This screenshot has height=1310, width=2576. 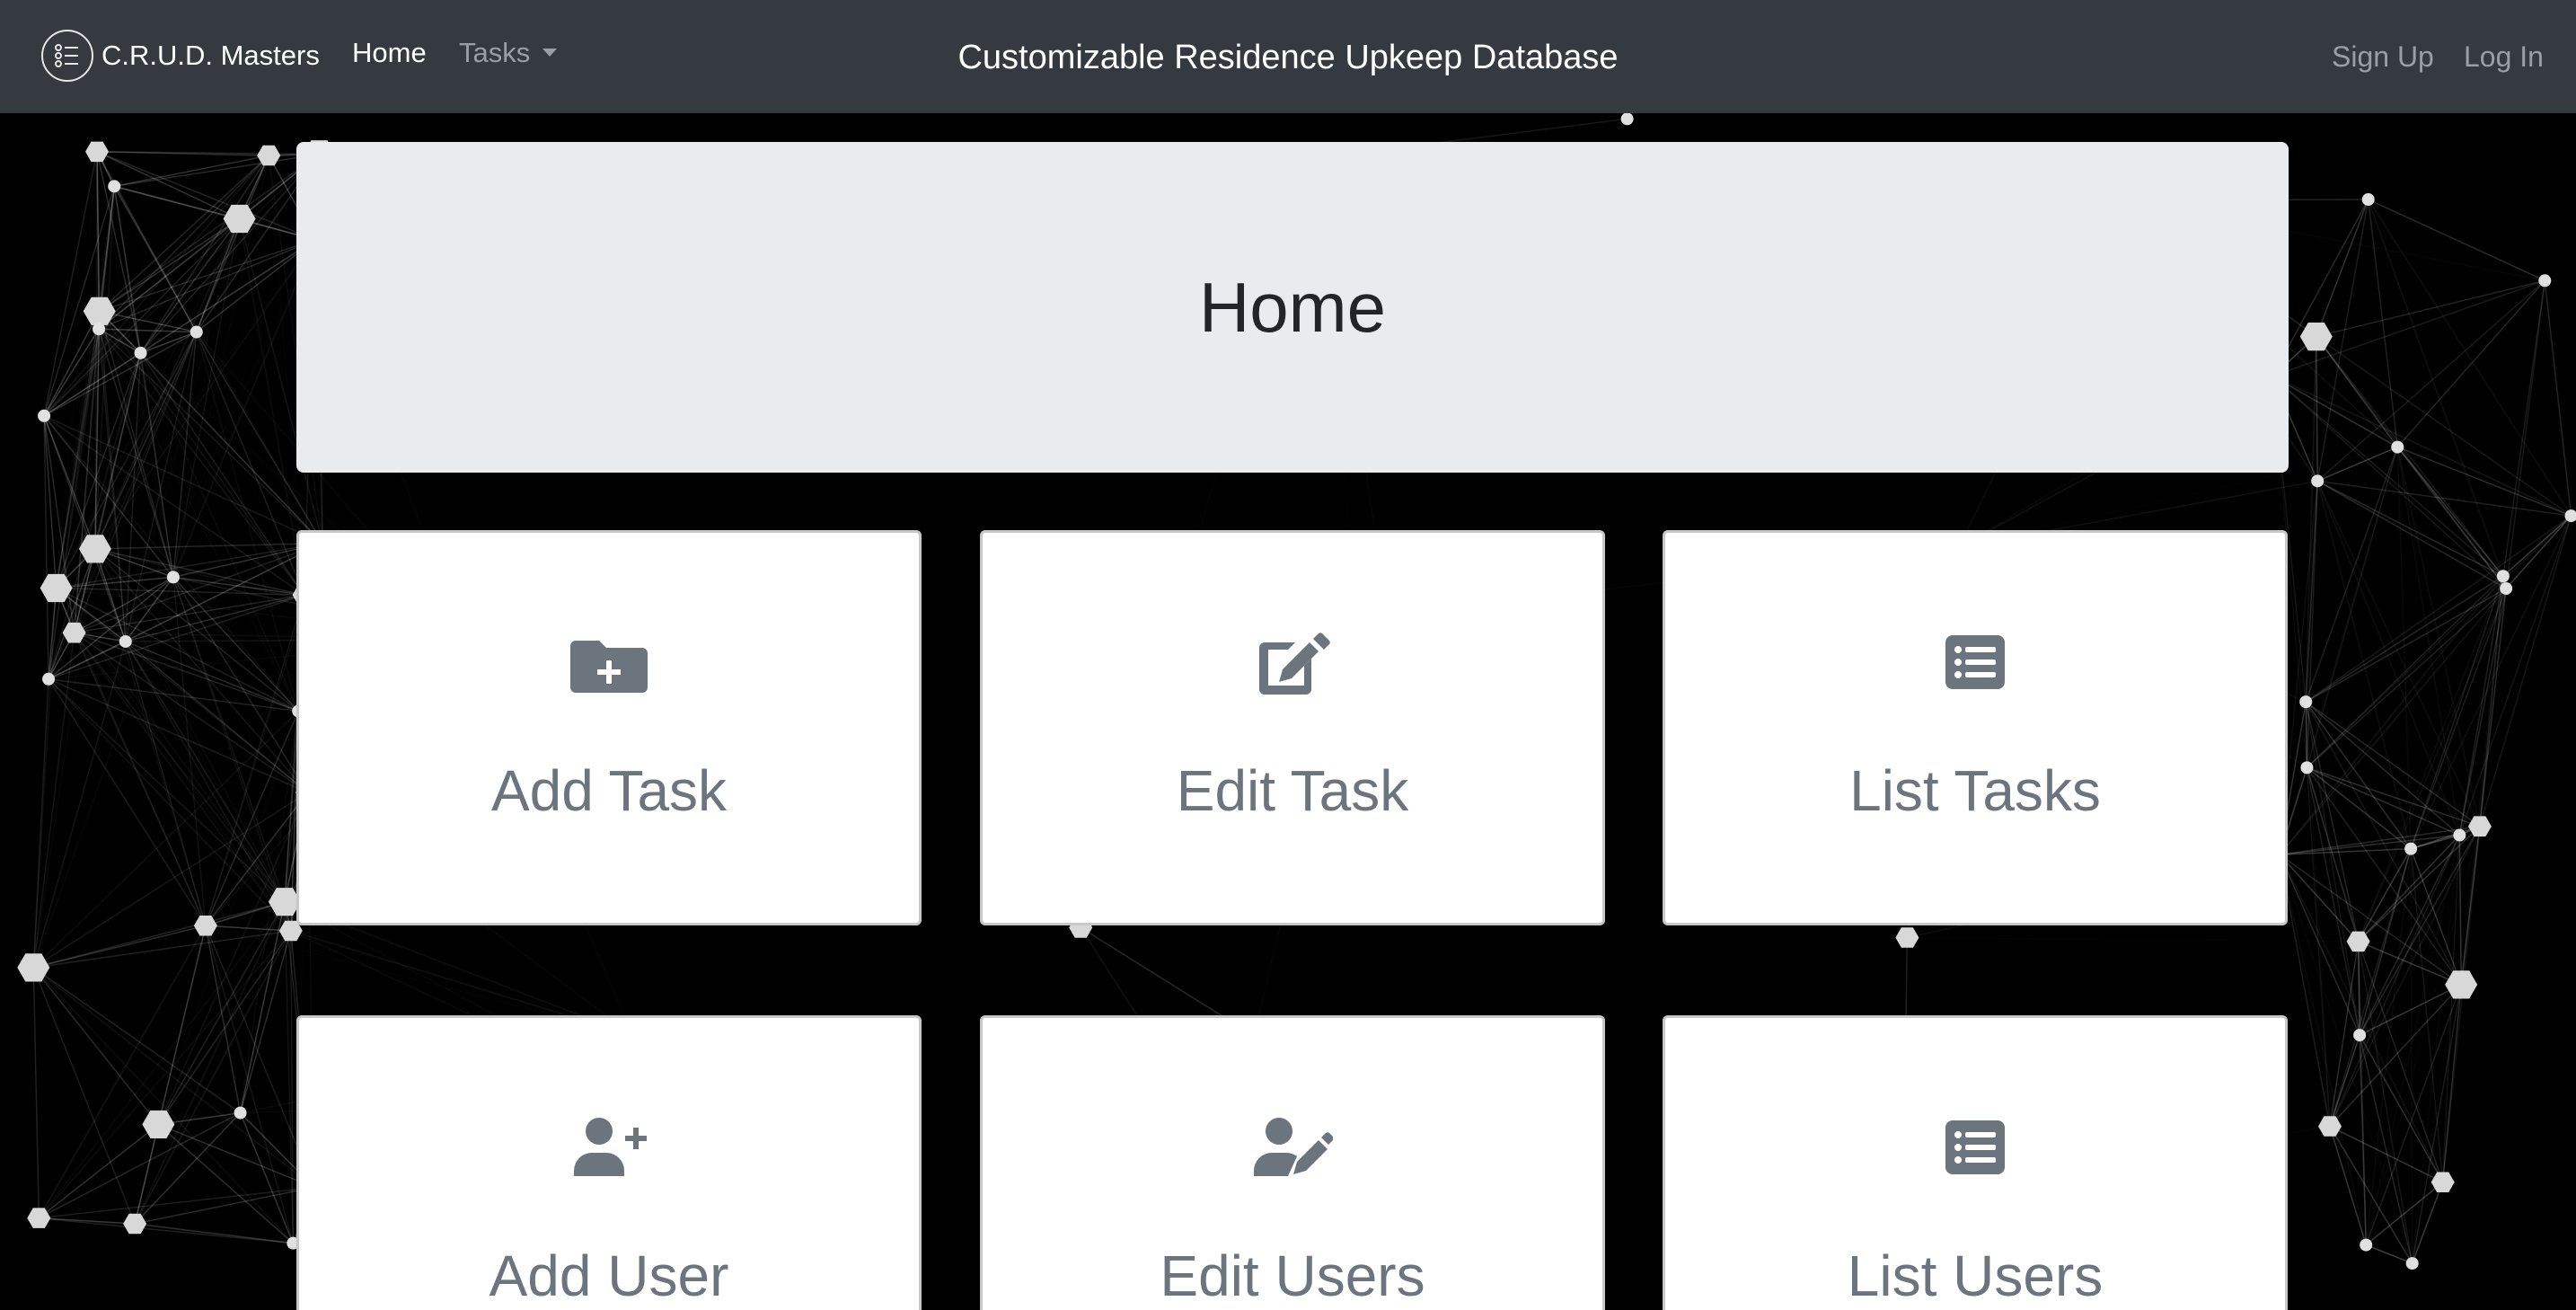 What do you see at coordinates (609, 667) in the screenshot?
I see `folder-plus-icon` at bounding box center [609, 667].